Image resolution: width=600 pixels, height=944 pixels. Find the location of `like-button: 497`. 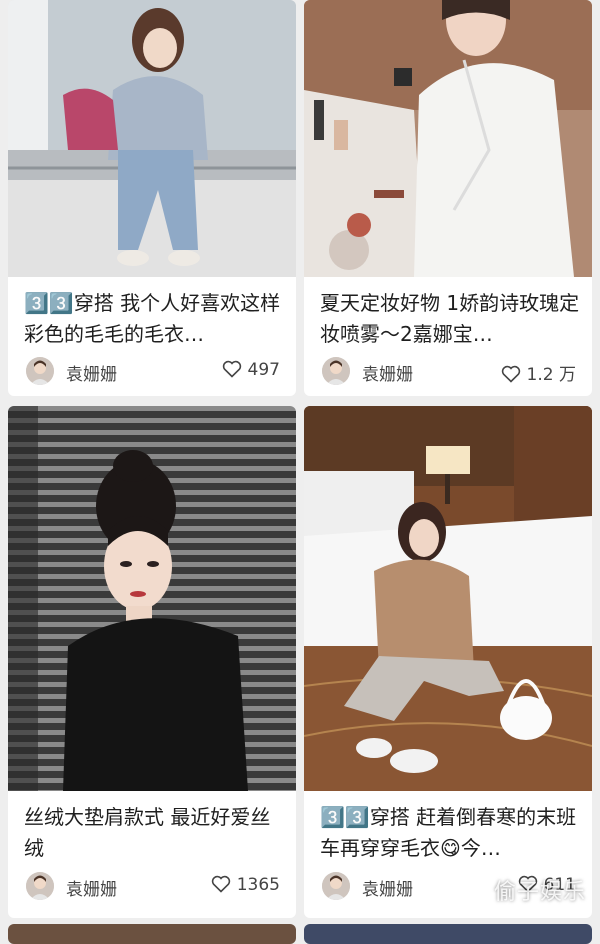

like-button: 497 is located at coordinates (251, 370).